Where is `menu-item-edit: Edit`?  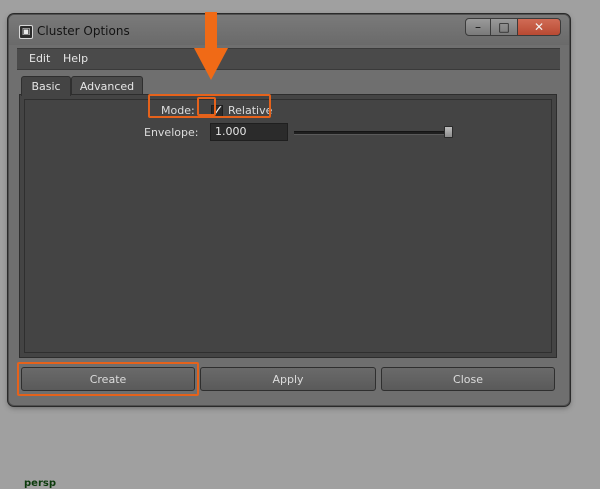
menu-item-edit: Edit is located at coordinates (39, 58).